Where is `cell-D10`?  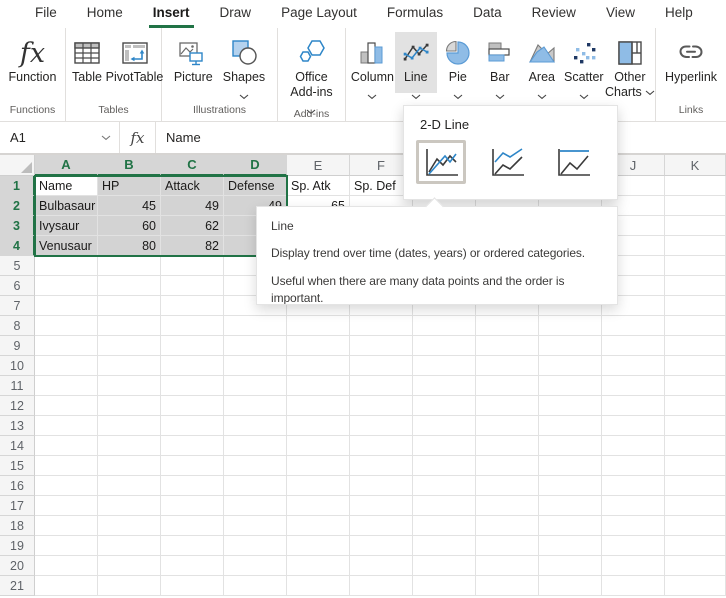 cell-D10 is located at coordinates (255, 366).